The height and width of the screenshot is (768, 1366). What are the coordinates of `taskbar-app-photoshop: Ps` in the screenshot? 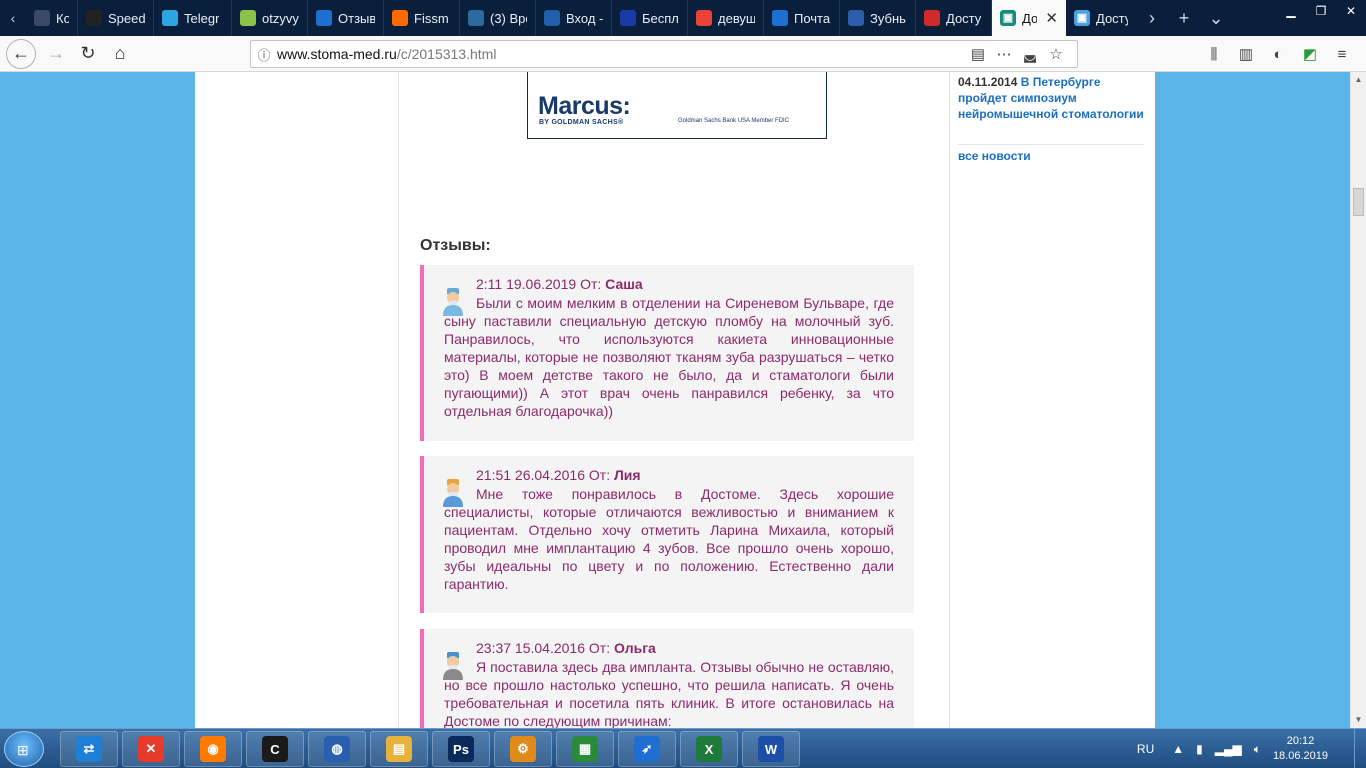 It's located at (461, 749).